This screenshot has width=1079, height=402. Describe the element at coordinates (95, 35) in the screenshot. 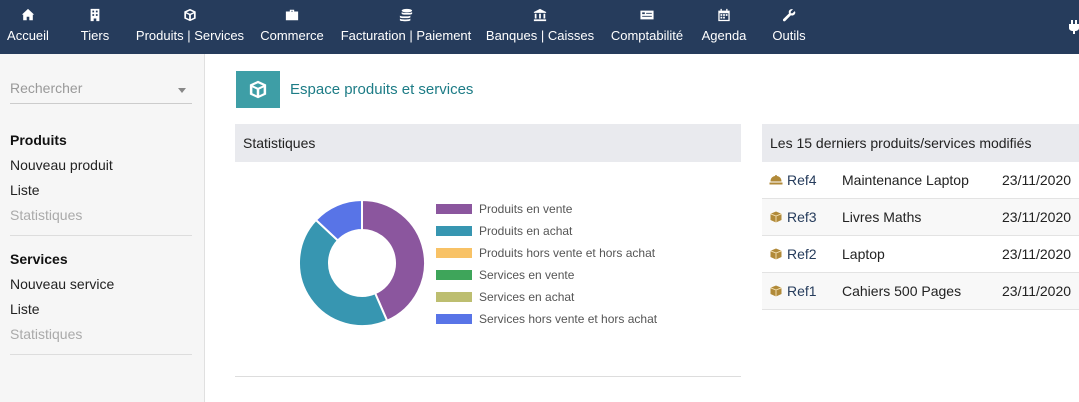

I see `nav-label: Tiers` at that location.